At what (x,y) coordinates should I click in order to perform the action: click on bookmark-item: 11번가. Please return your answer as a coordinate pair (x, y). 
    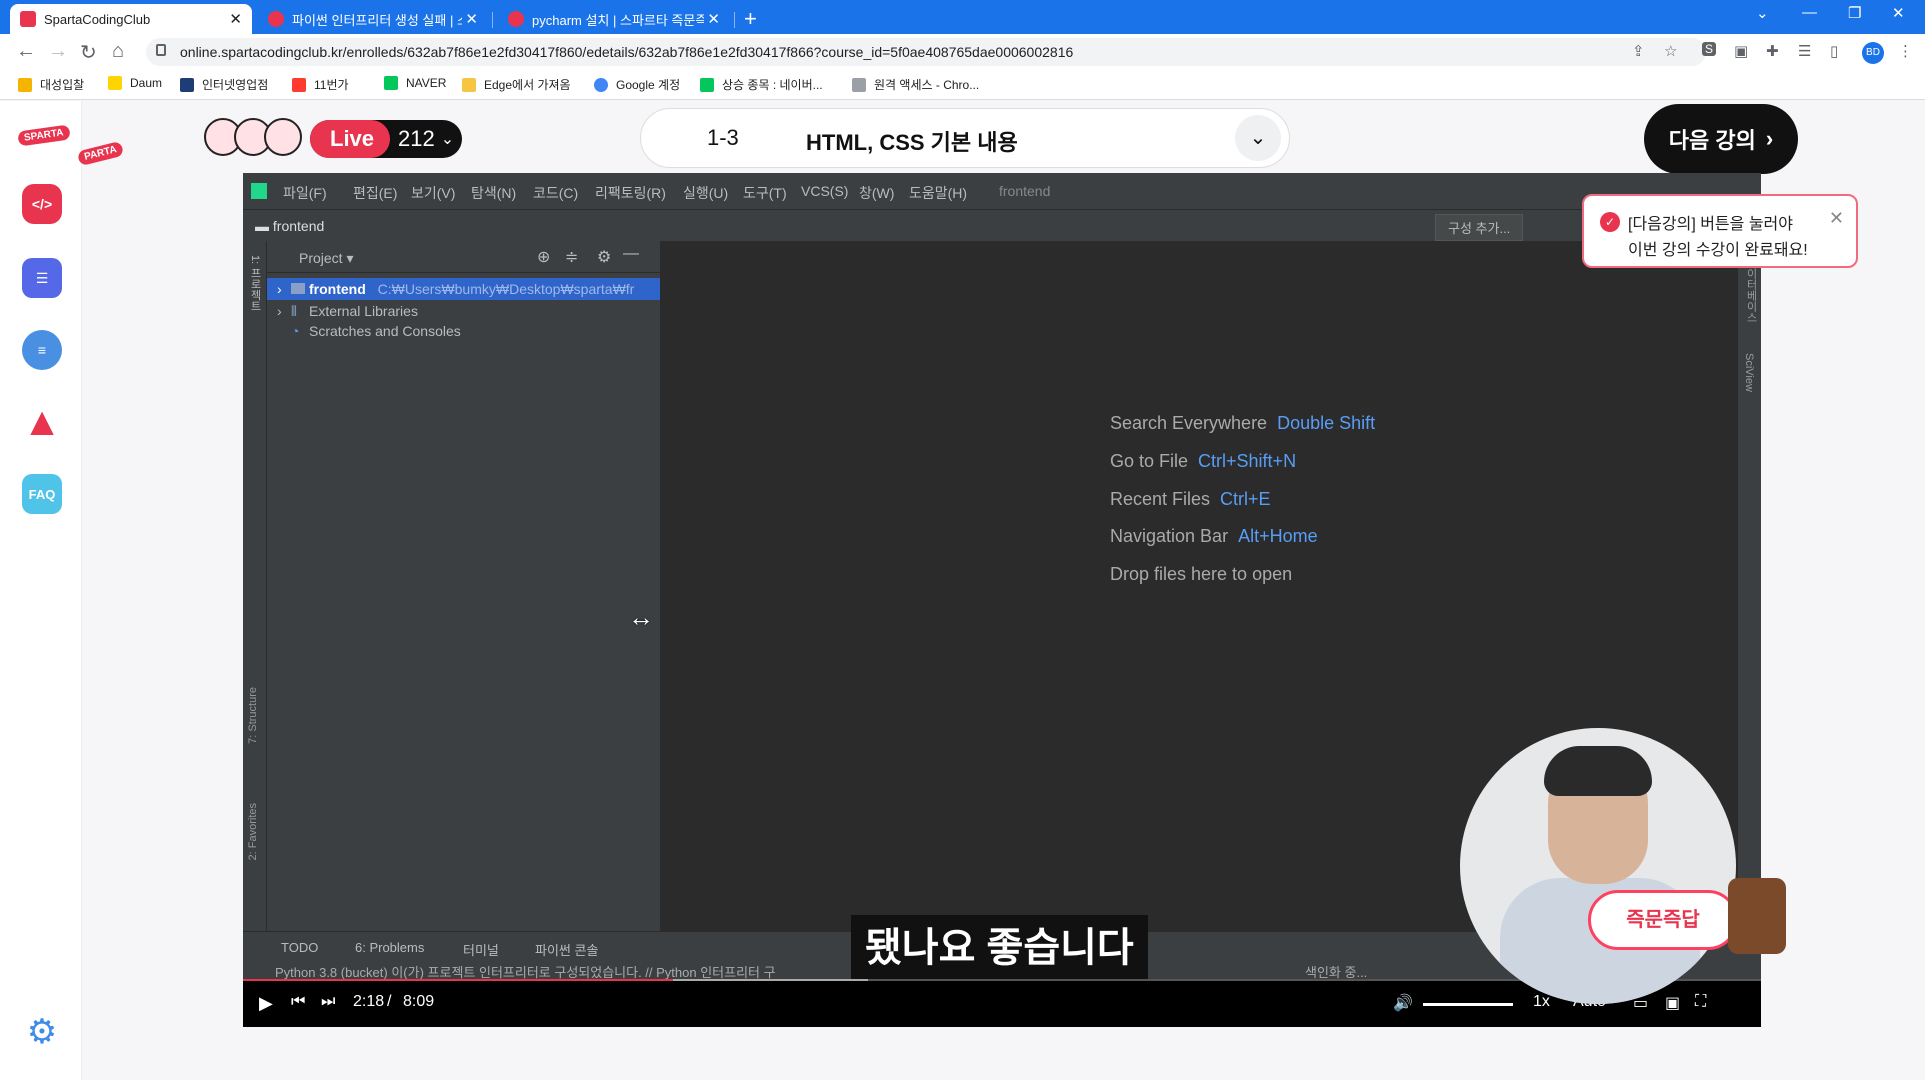
    Looking at the image, I should click on (320, 84).